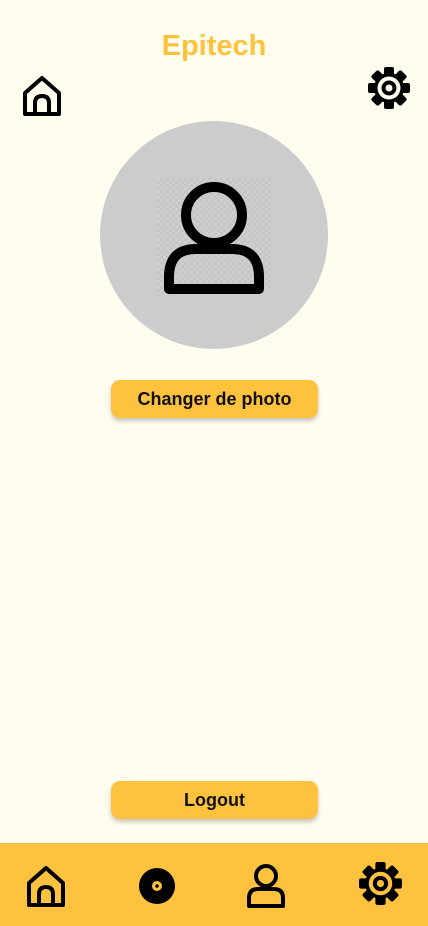  Describe the element at coordinates (214, 800) in the screenshot. I see `logout-button: Logout` at that location.